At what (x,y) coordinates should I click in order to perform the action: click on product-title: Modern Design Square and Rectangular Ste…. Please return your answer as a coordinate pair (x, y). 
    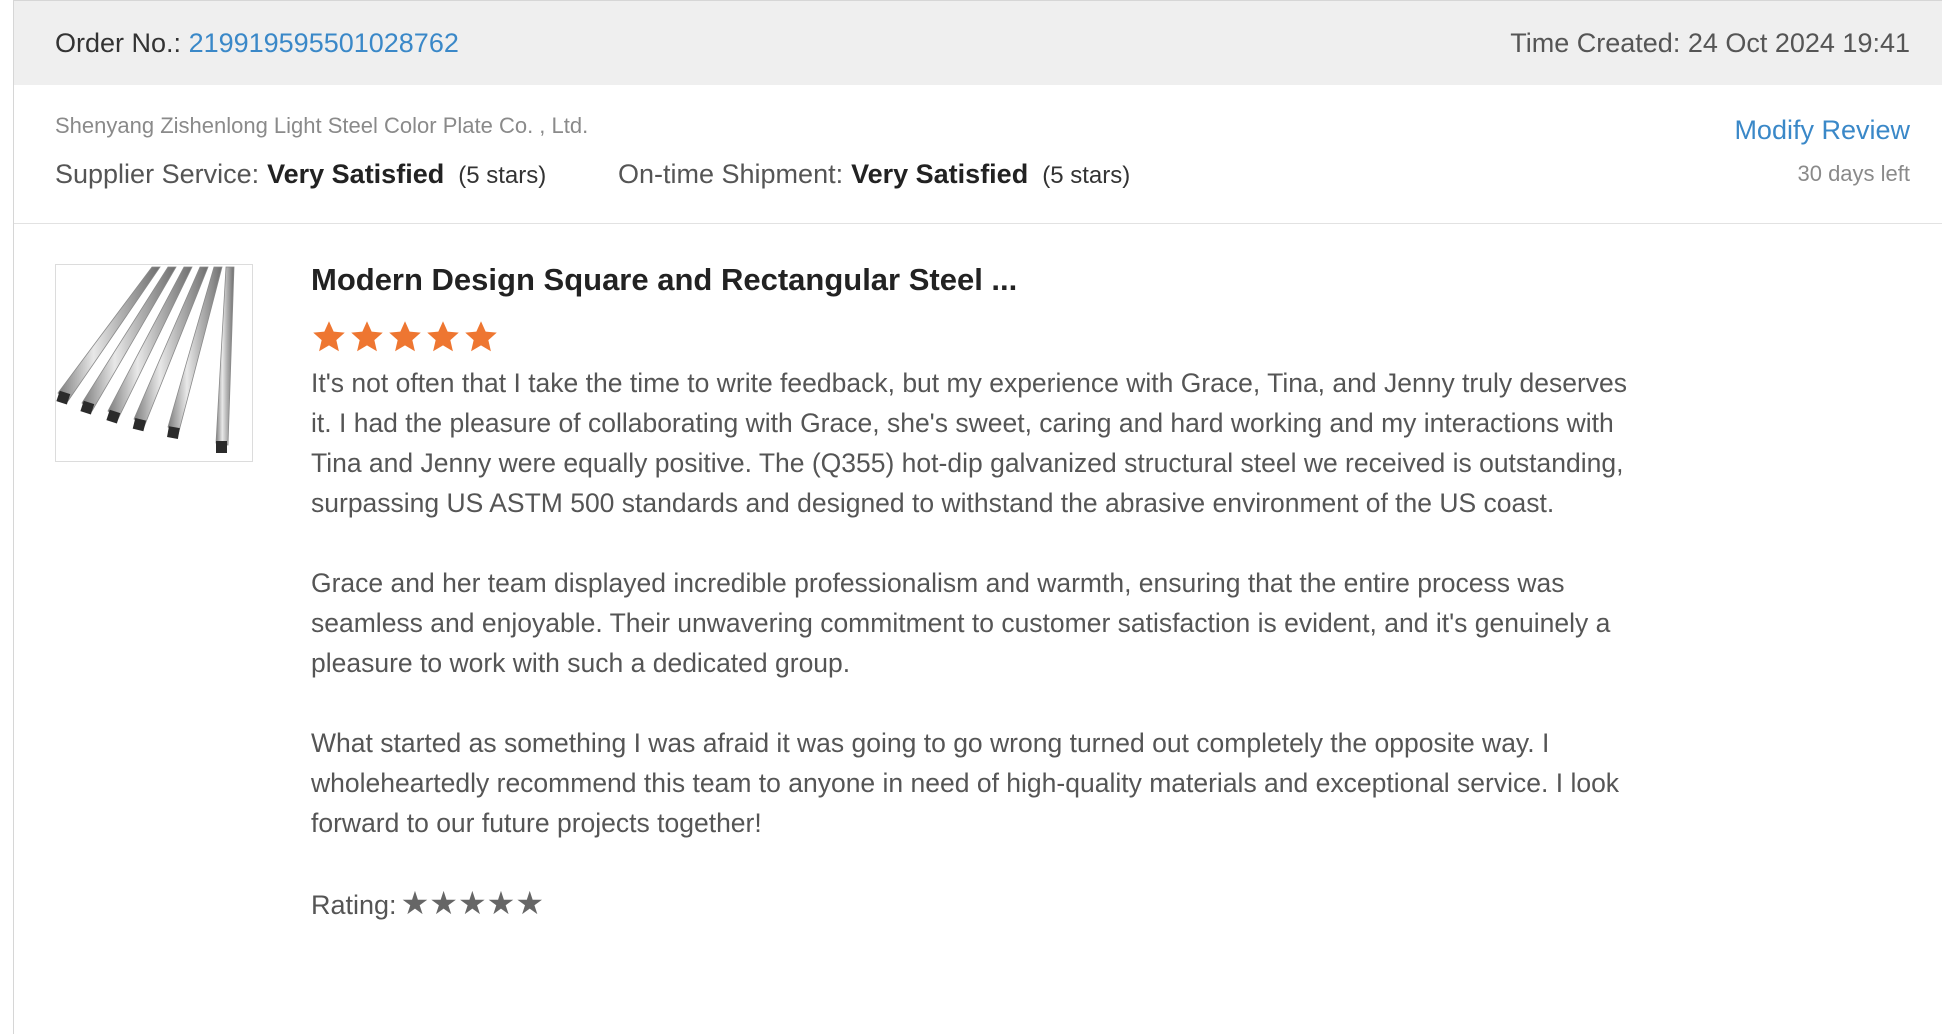
    Looking at the image, I should click on (971, 280).